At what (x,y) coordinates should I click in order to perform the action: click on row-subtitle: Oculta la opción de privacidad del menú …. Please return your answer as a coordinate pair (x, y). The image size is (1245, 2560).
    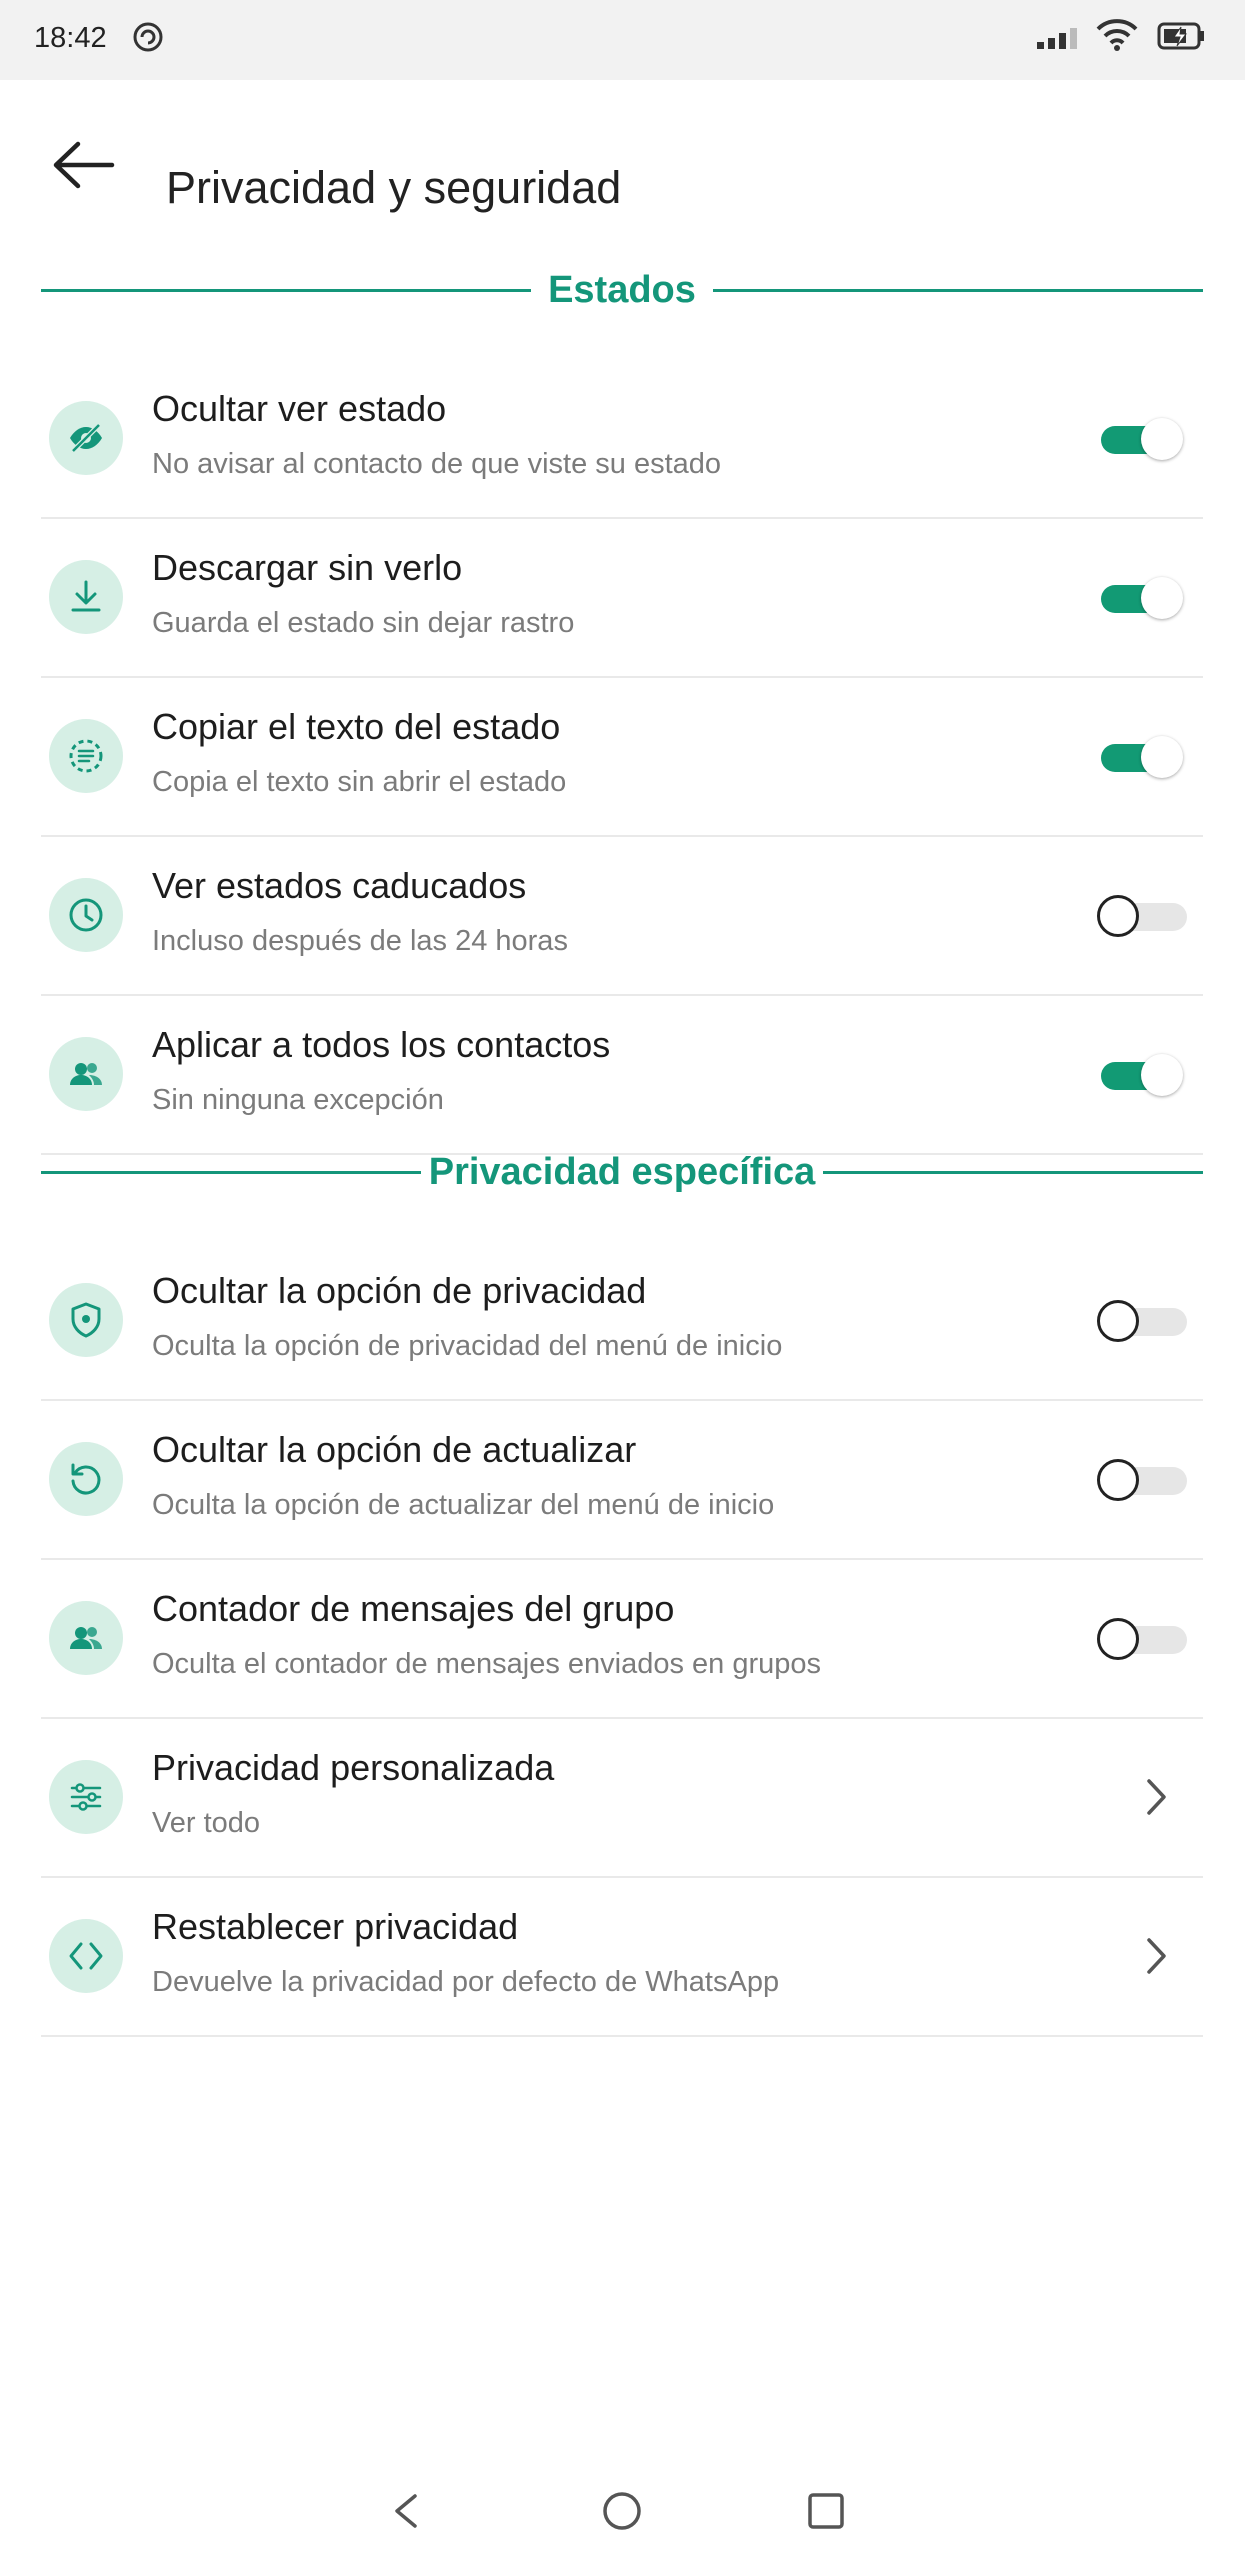
    Looking at the image, I should click on (467, 1346).